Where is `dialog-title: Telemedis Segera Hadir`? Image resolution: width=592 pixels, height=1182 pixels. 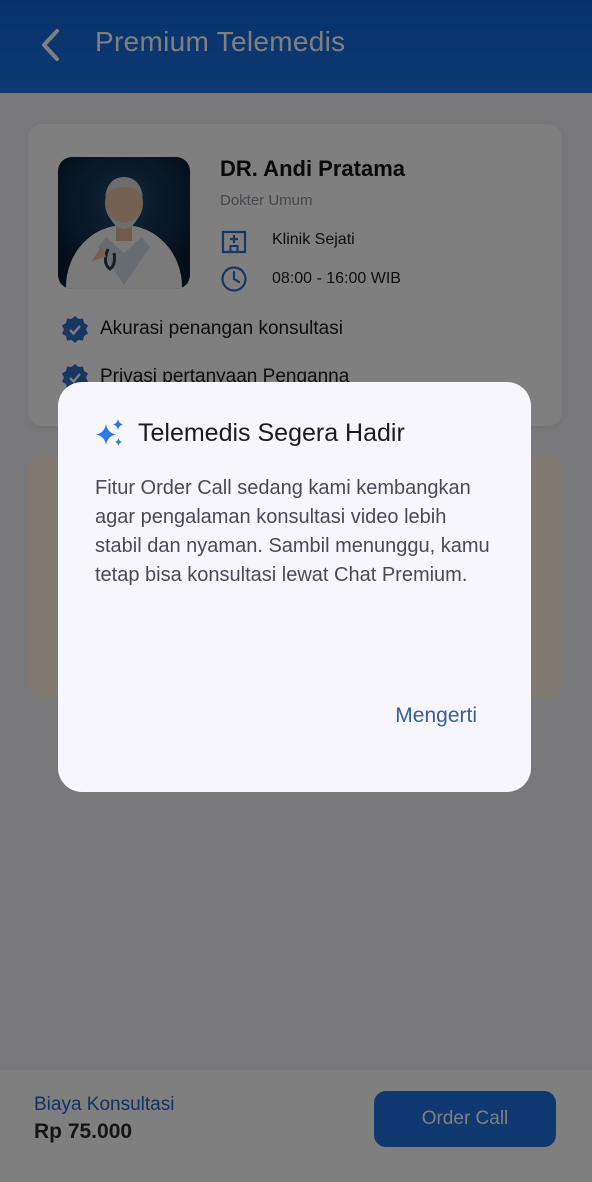 dialog-title: Telemedis Segera Hadir is located at coordinates (271, 433).